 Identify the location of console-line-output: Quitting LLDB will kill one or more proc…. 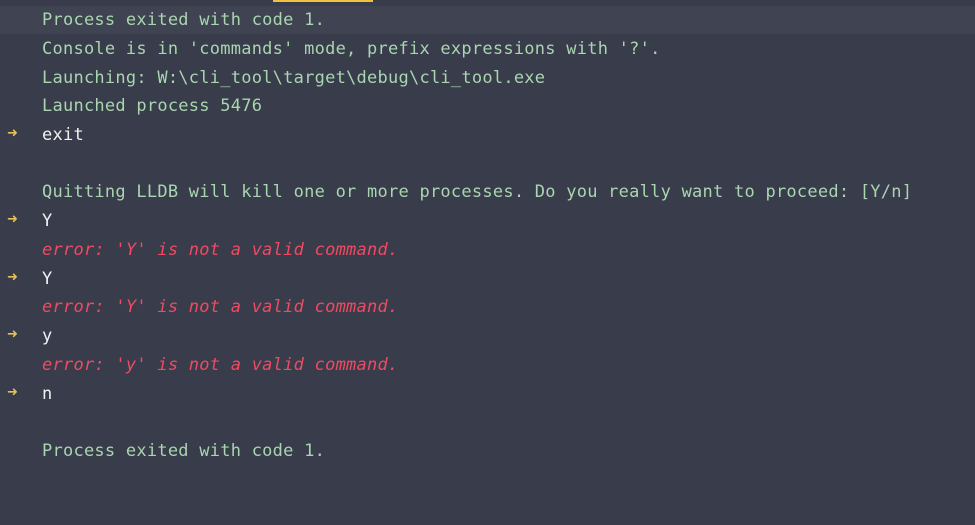
(487, 192).